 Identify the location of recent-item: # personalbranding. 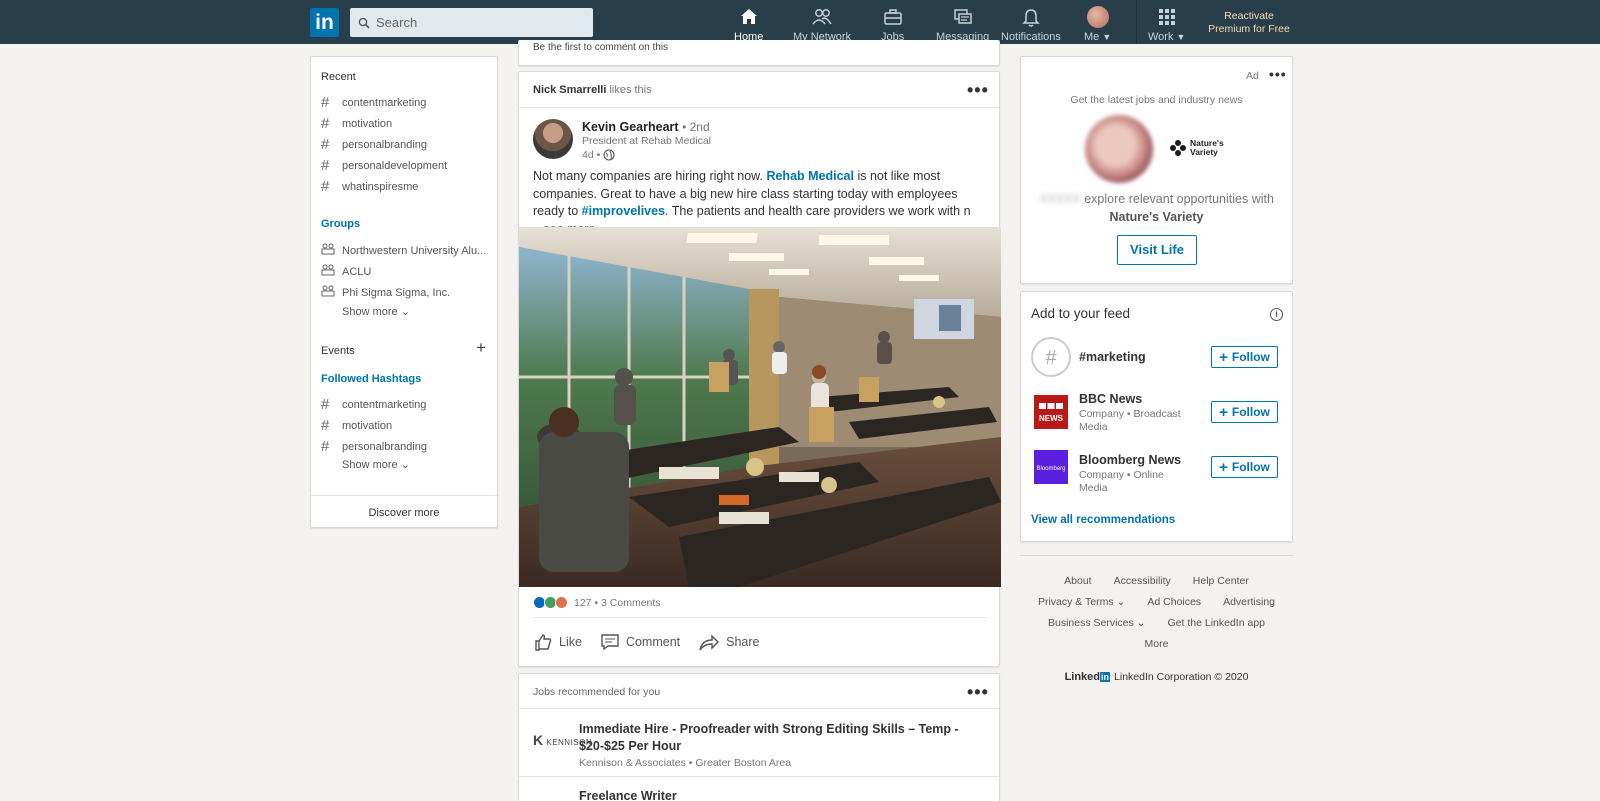
(374, 144).